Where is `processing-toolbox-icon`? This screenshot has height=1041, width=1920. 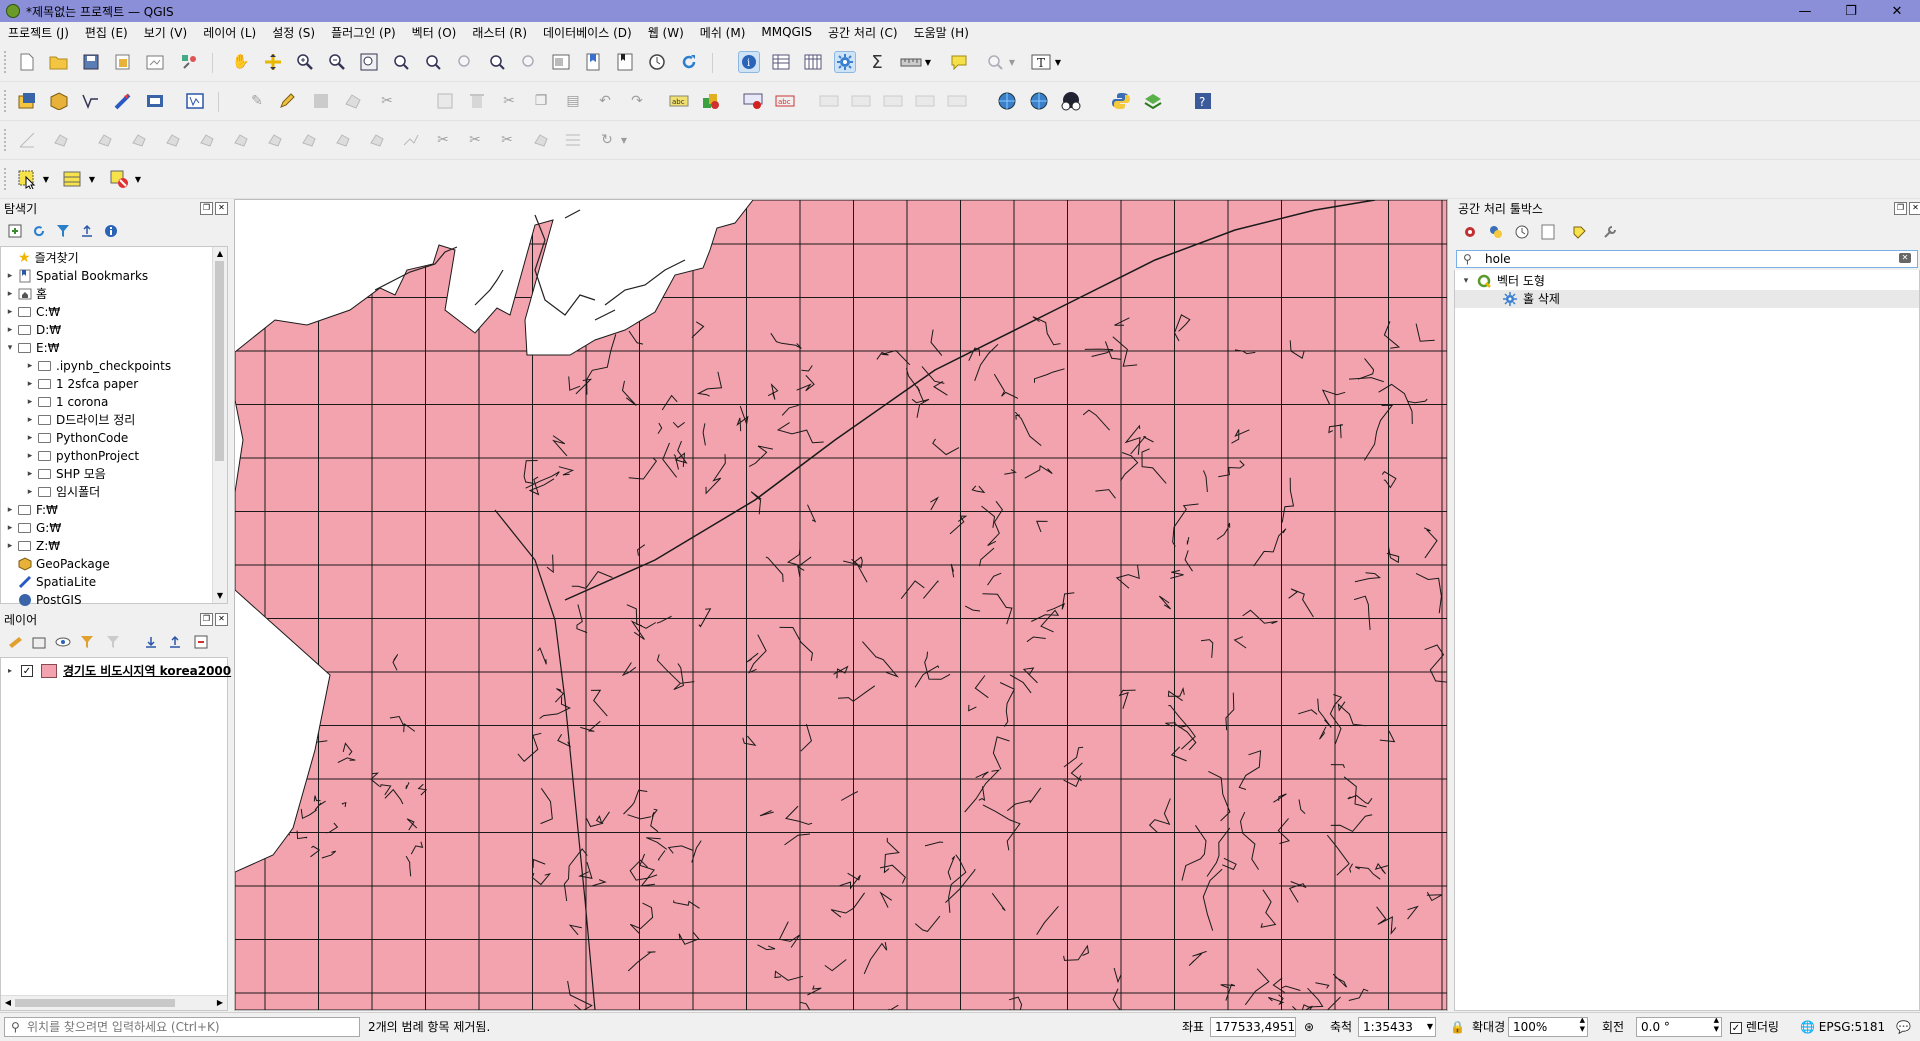
processing-toolbox-icon is located at coordinates (845, 62).